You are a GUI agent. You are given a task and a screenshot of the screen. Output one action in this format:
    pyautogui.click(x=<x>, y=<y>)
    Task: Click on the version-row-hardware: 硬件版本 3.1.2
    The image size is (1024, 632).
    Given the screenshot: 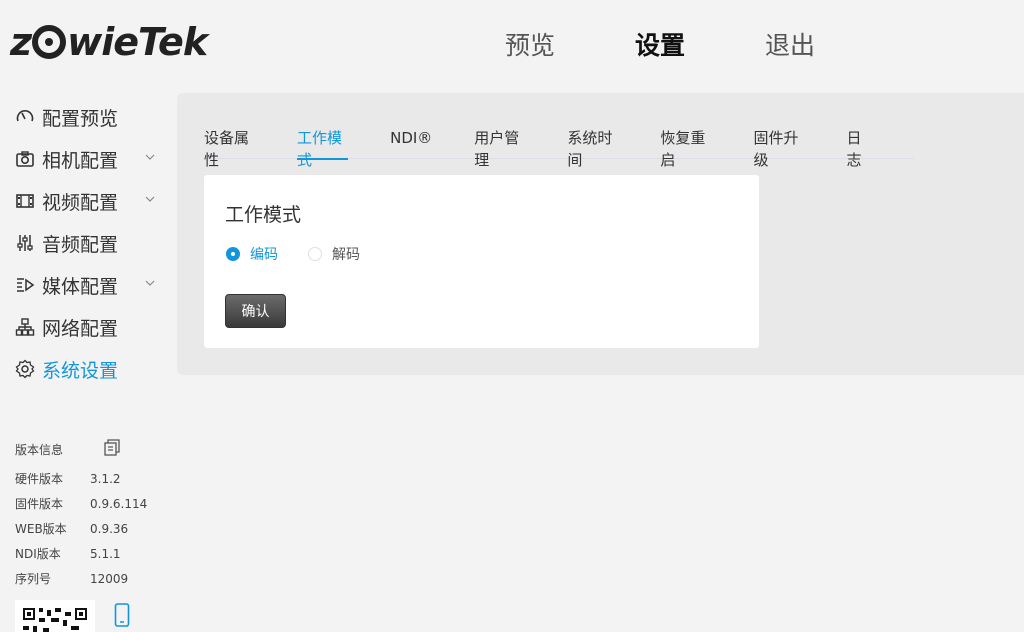 What is the action you would take?
    pyautogui.click(x=68, y=479)
    